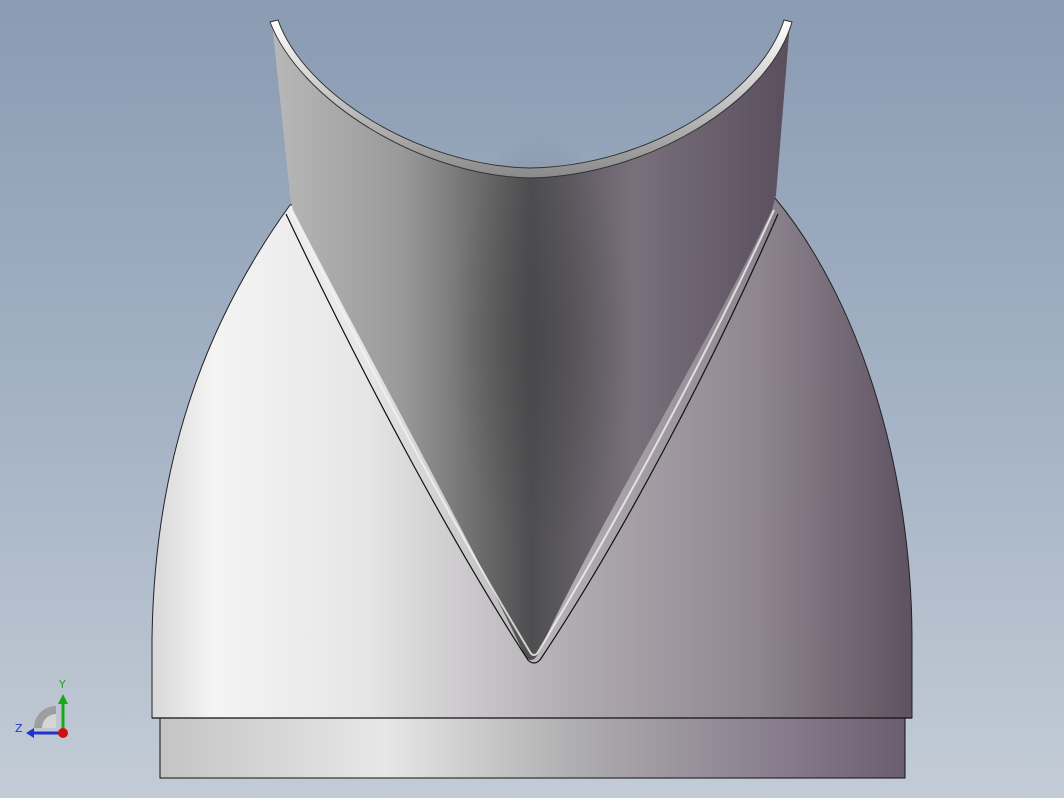 This screenshot has width=1064, height=798. Describe the element at coordinates (532, 748) in the screenshot. I see `base-band` at that location.